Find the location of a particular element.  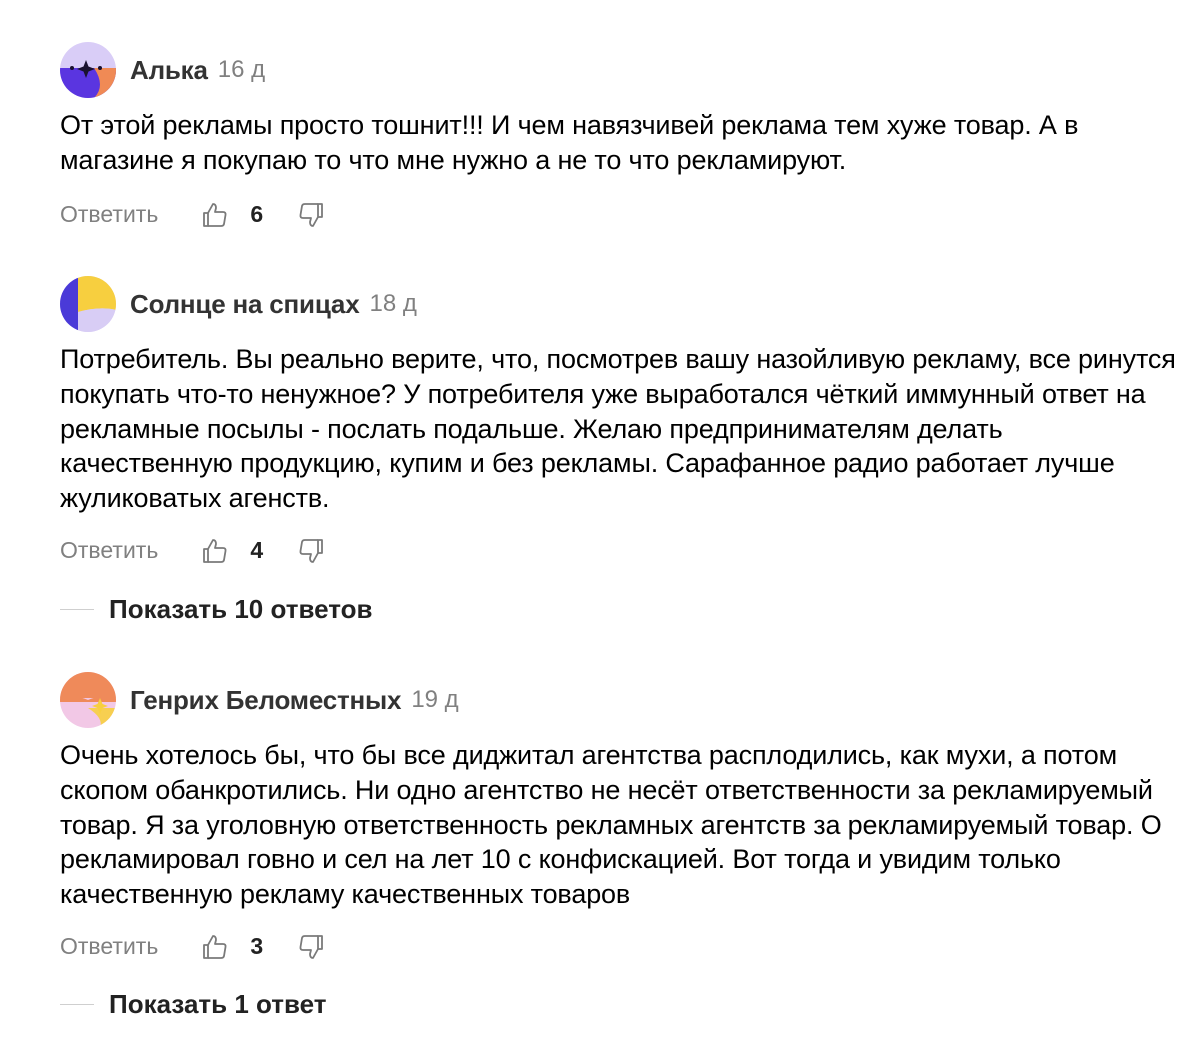

comment-actions: Ответить 3 is located at coordinates (620, 947).